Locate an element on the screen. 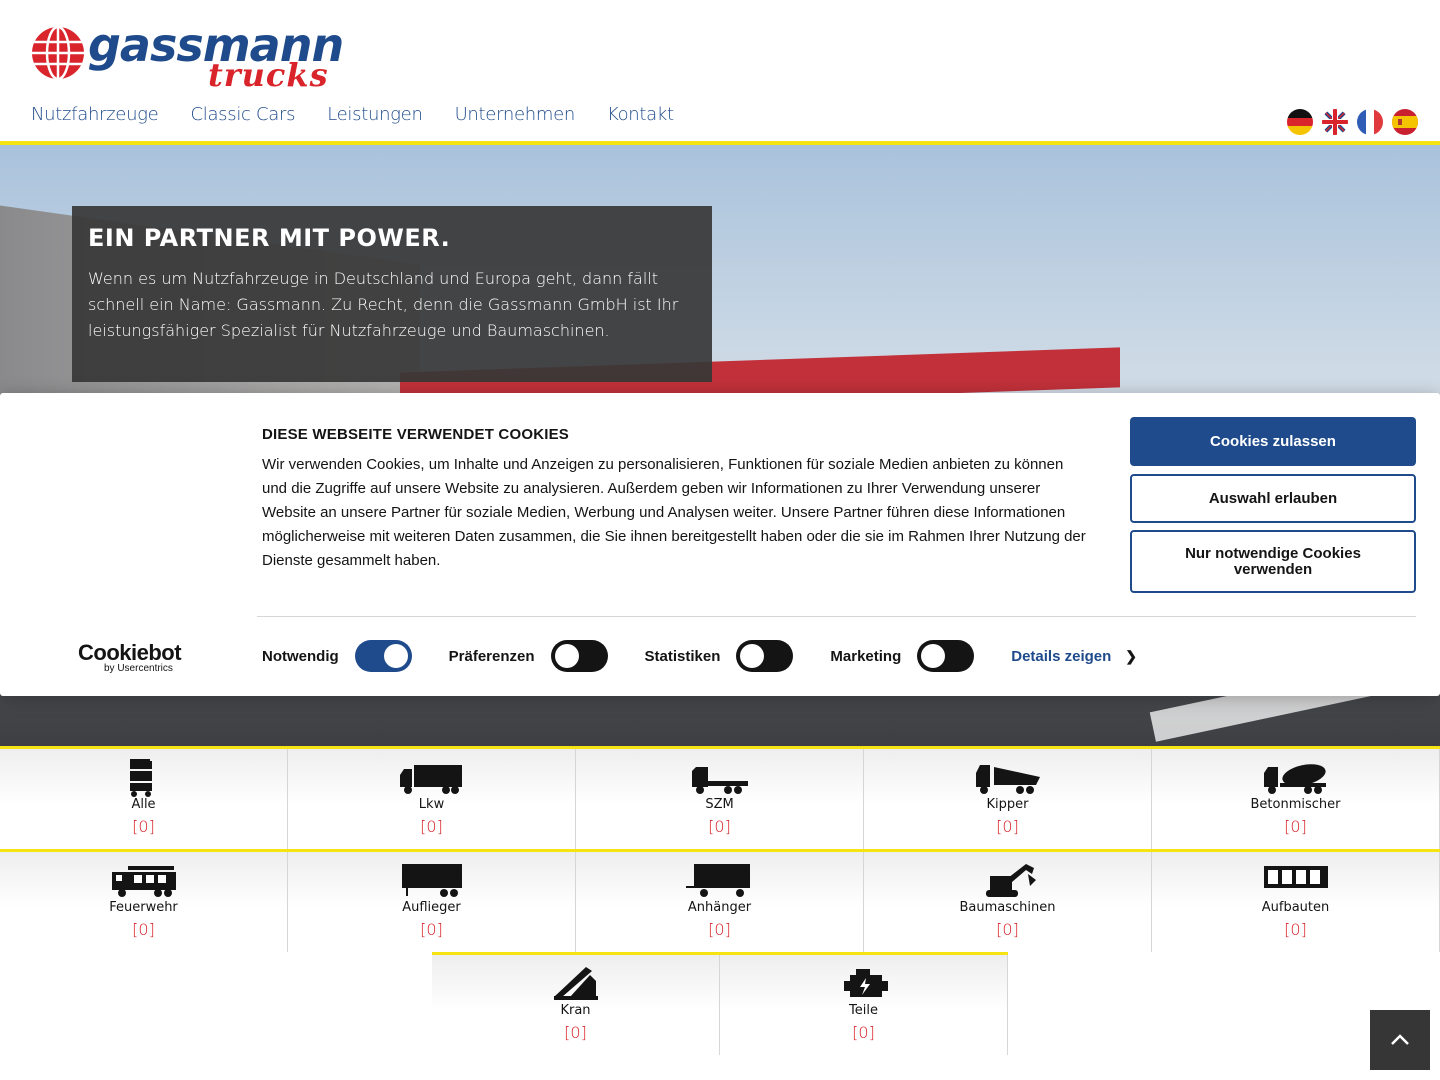  concrete-mixer-icon is located at coordinates (1294, 779).